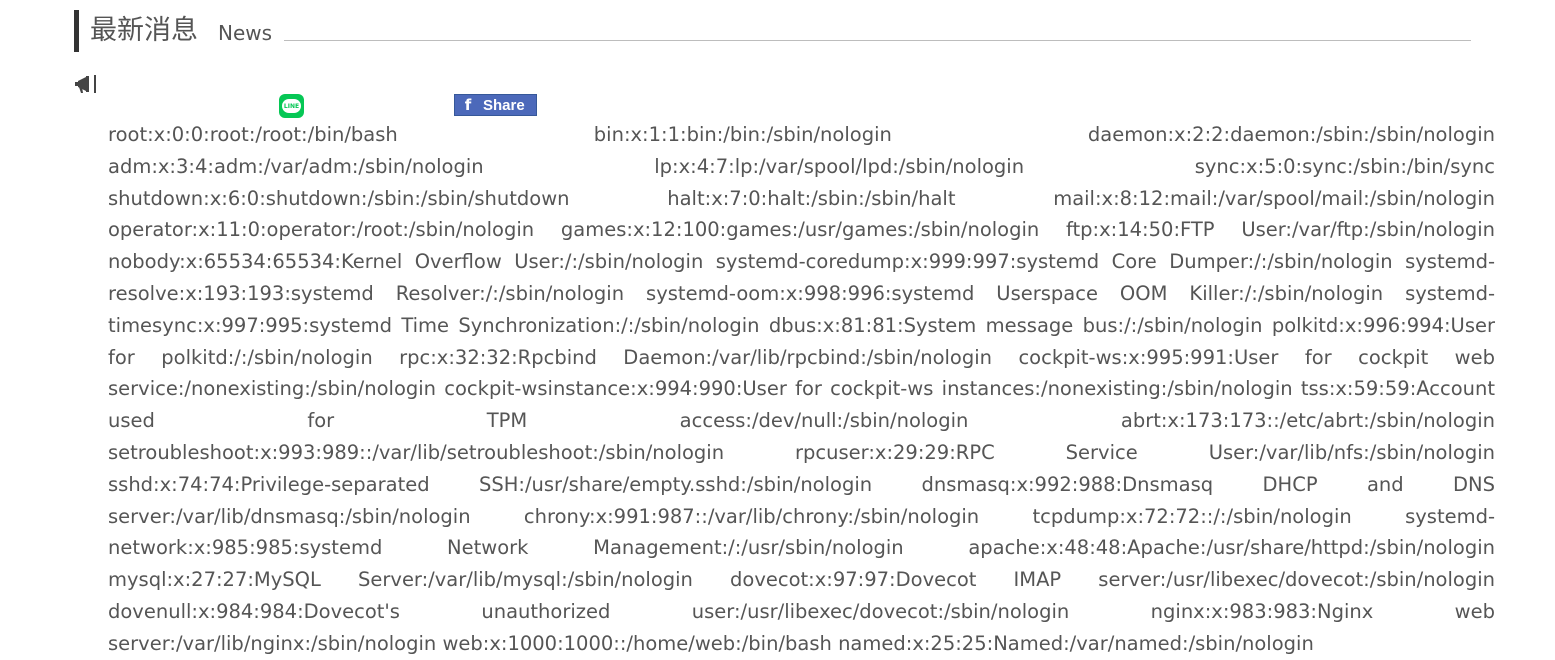  Describe the element at coordinates (504, 105) in the screenshot. I see `facebook-share-label: Share` at that location.